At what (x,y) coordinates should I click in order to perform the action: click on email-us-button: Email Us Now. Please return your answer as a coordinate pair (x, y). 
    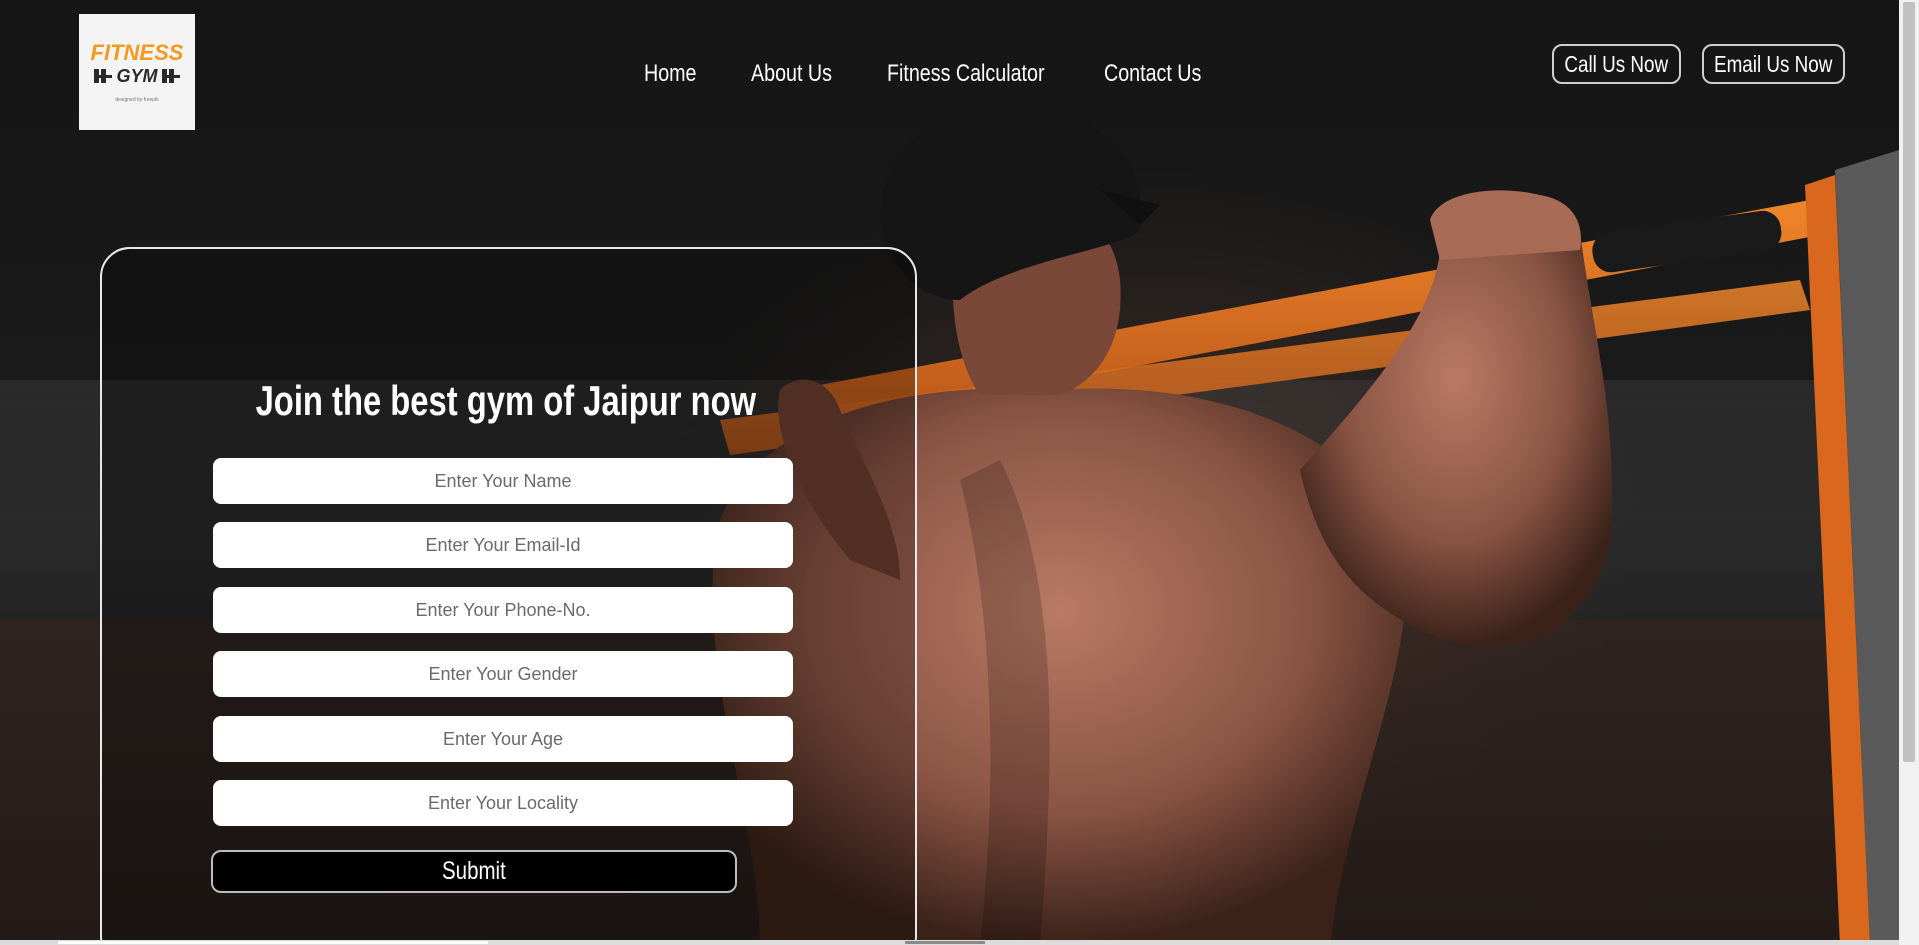
    Looking at the image, I should click on (1773, 64).